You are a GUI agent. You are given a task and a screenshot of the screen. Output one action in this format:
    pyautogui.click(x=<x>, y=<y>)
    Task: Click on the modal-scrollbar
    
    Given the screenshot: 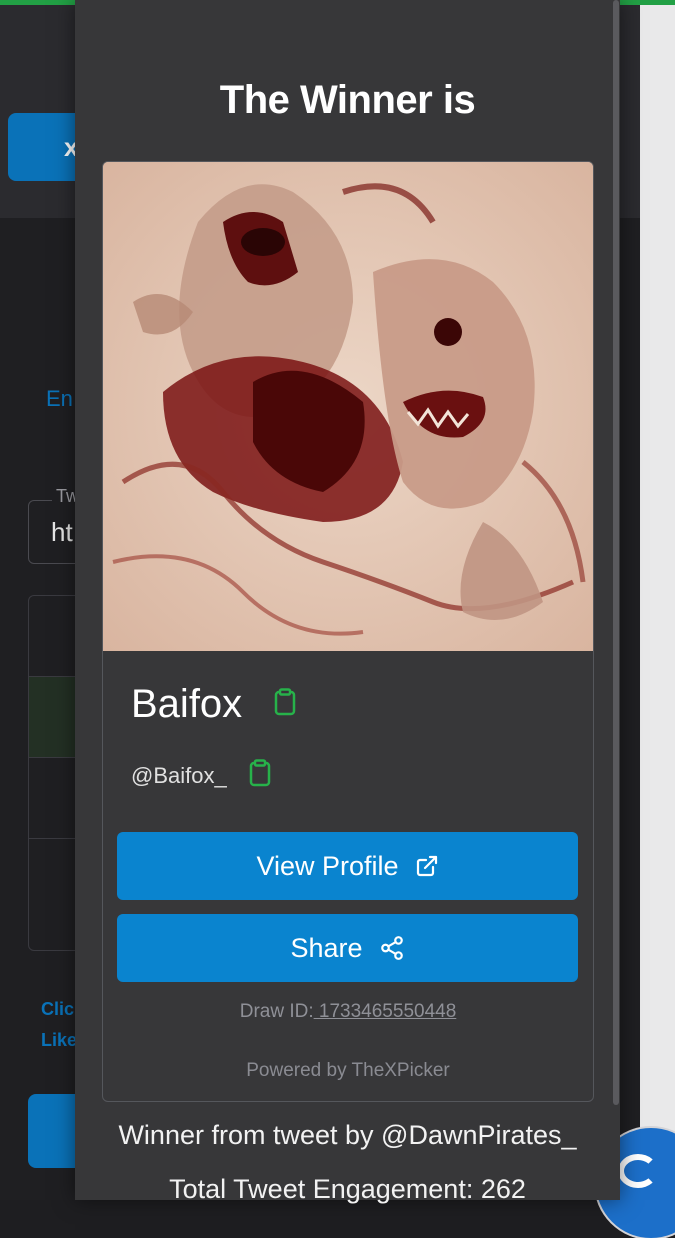 What is the action you would take?
    pyautogui.click(x=616, y=552)
    